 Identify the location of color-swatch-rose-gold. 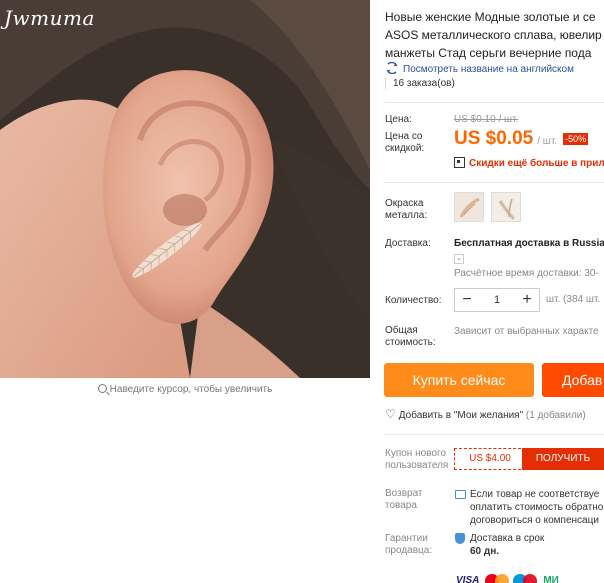
(469, 207).